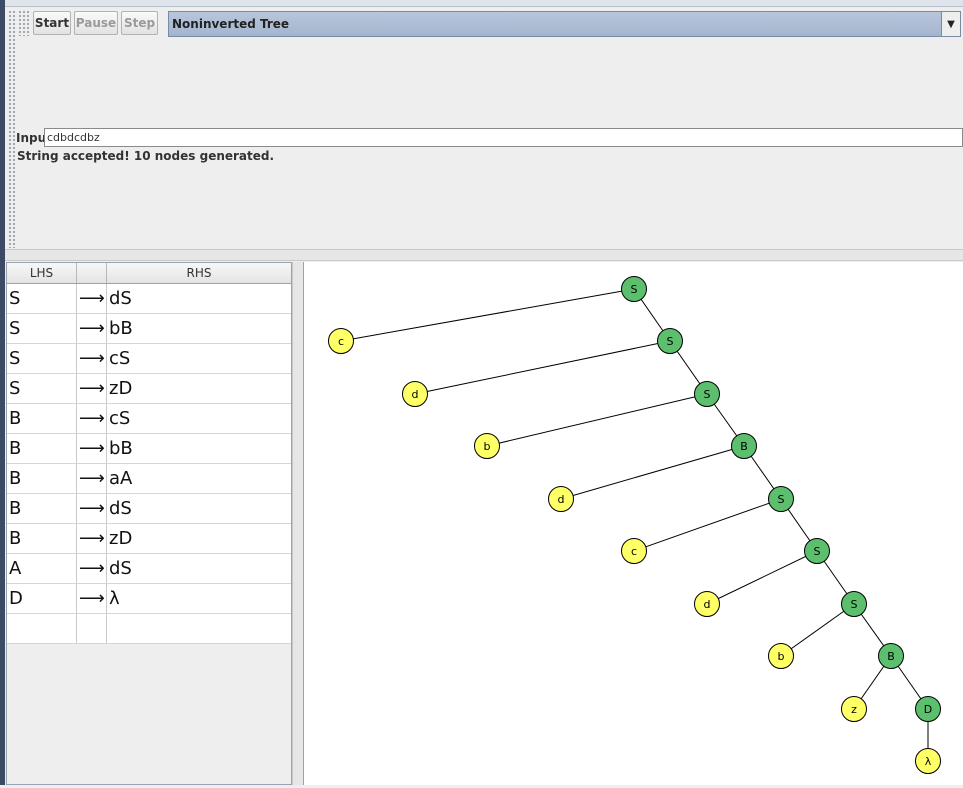 Image resolution: width=963 pixels, height=788 pixels. I want to click on node-label: b, so click(487, 446).